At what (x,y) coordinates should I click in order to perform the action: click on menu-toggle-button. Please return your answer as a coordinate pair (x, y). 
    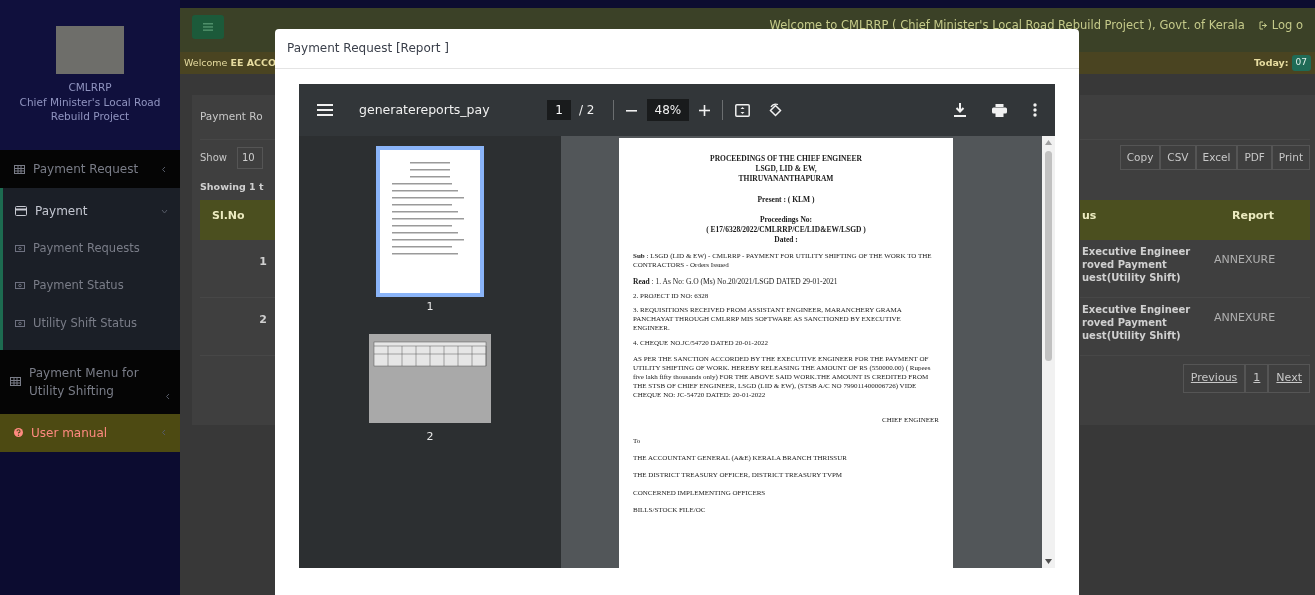
    Looking at the image, I should click on (208, 27).